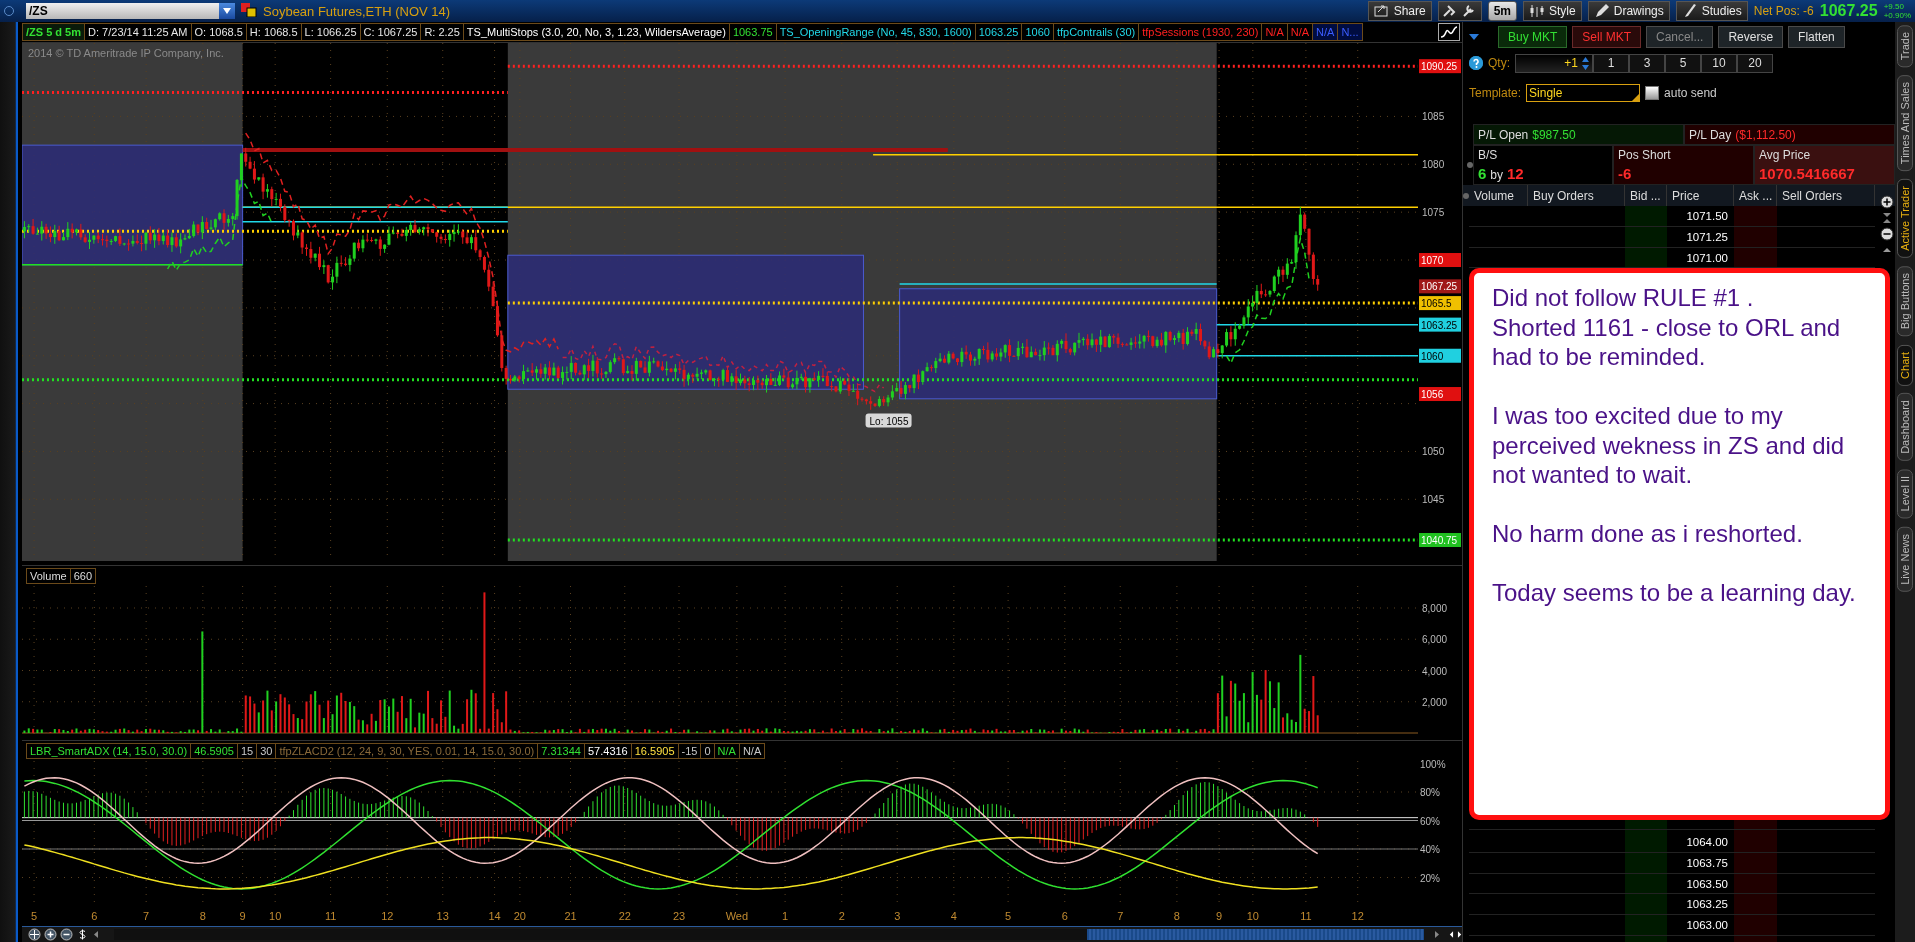  Describe the element at coordinates (1905, 427) in the screenshot. I see `side-tab: Dashboard` at that location.